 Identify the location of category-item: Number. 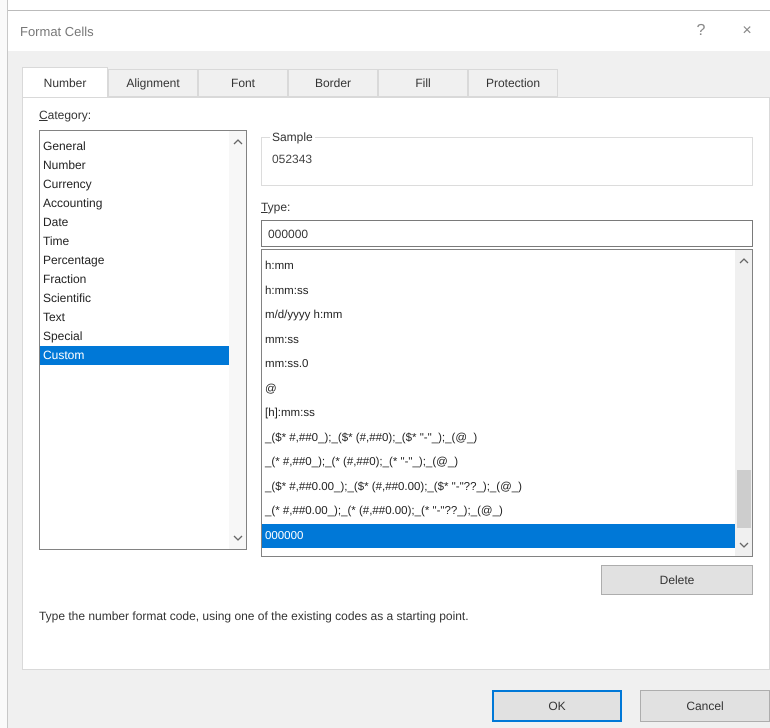
(134, 165).